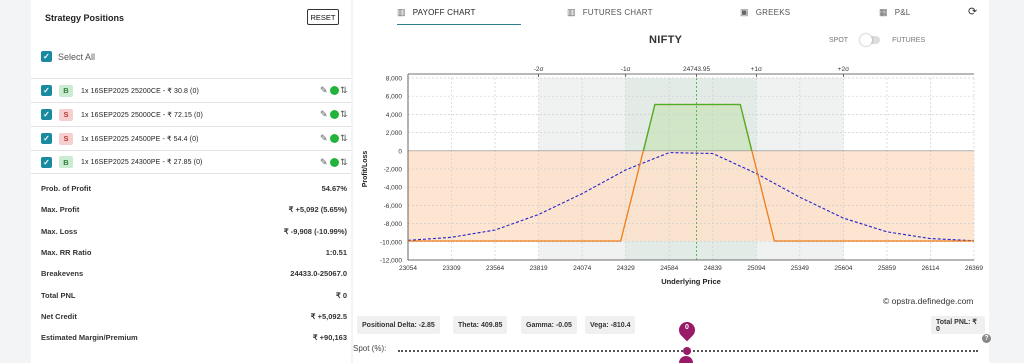  I want to click on sigma-label: +1σ, so click(756, 69).